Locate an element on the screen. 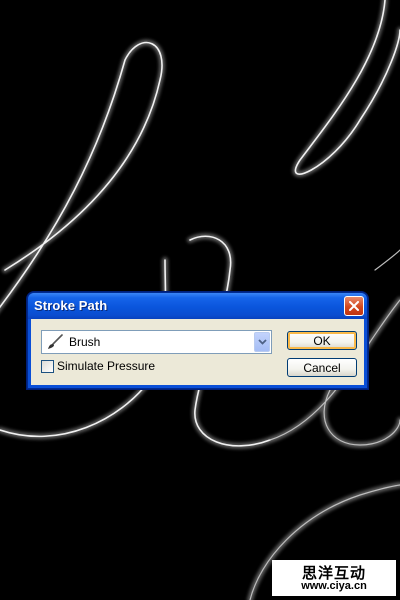 The image size is (400, 600). dialog-title-bar: Stroke Path is located at coordinates (197, 306).